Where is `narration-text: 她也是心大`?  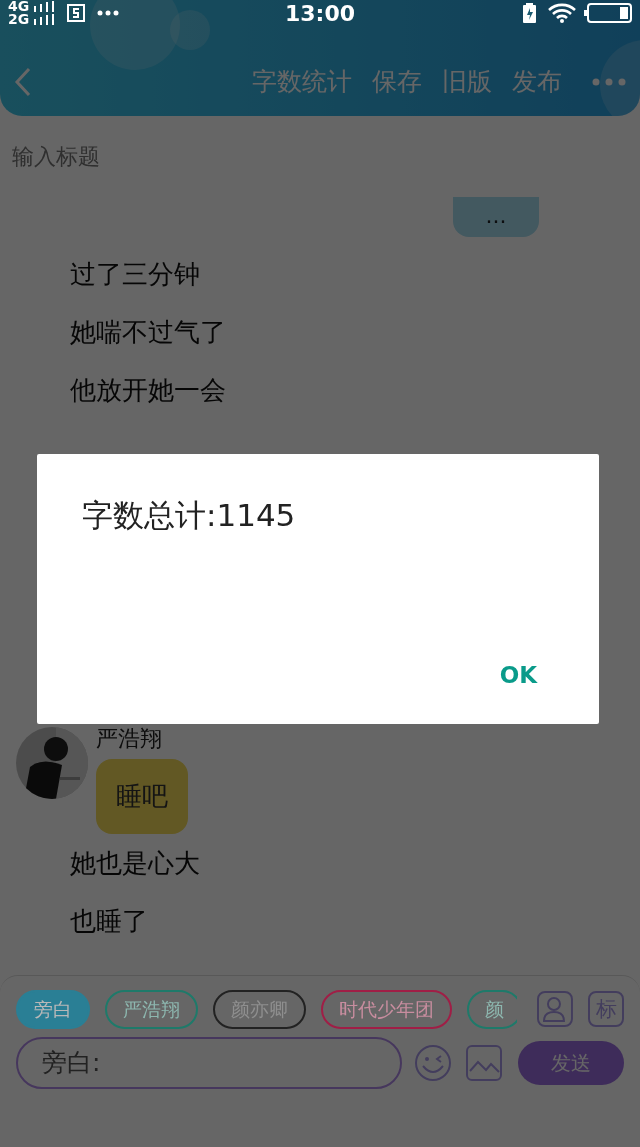 narration-text: 她也是心大 is located at coordinates (135, 863).